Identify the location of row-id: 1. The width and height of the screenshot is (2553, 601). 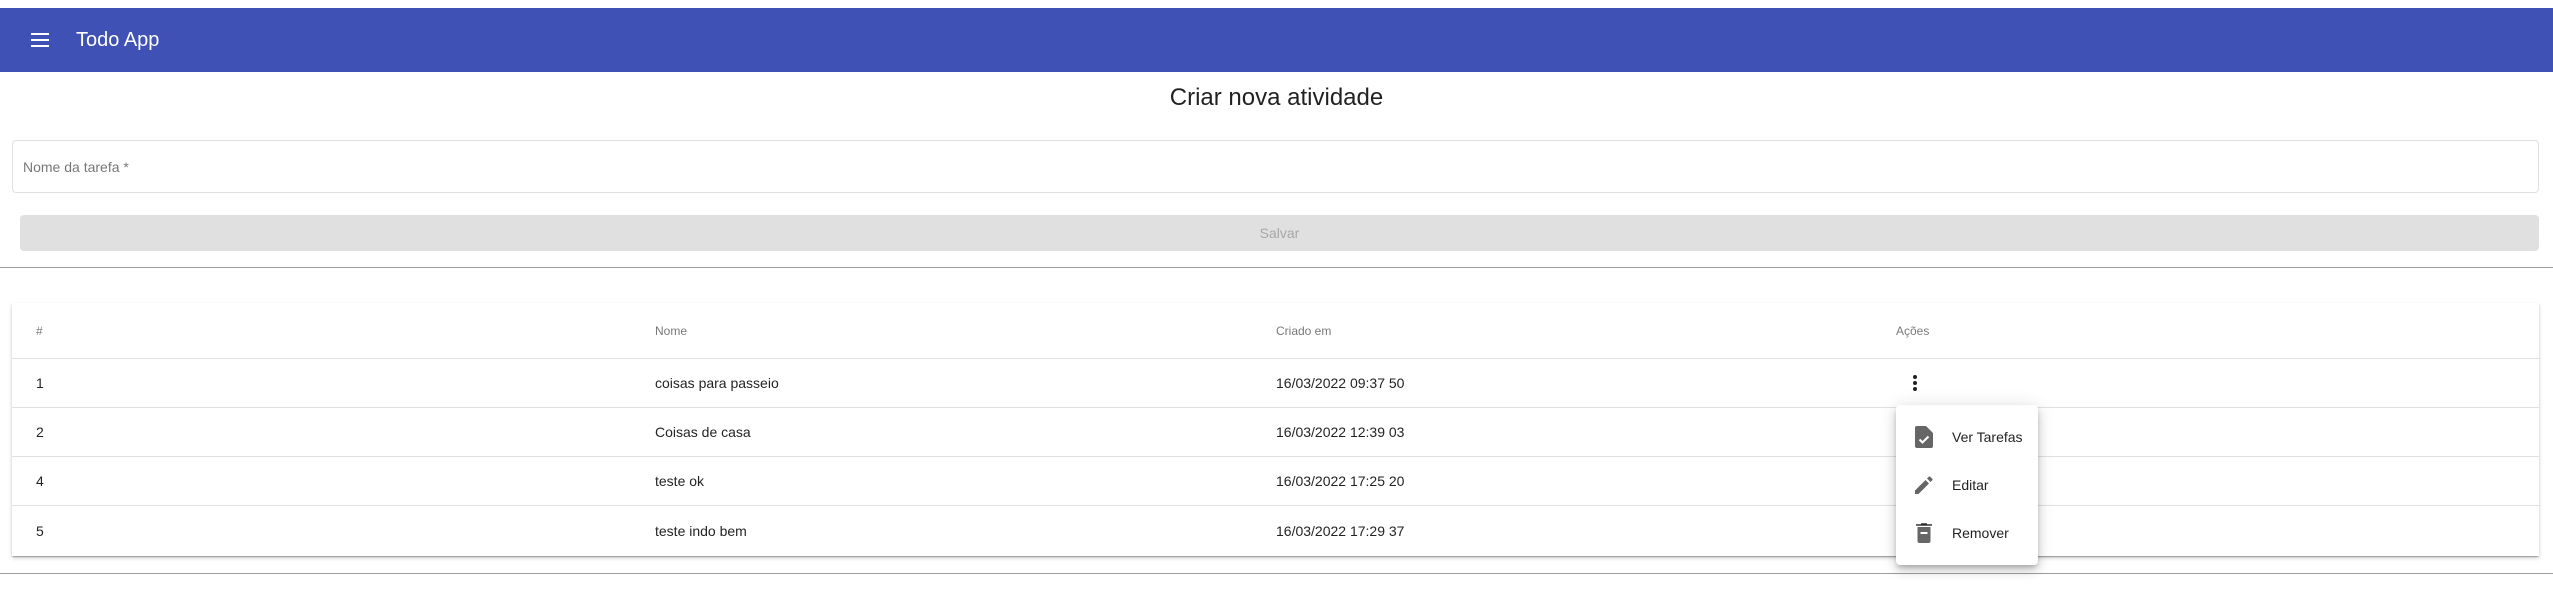
(40, 383).